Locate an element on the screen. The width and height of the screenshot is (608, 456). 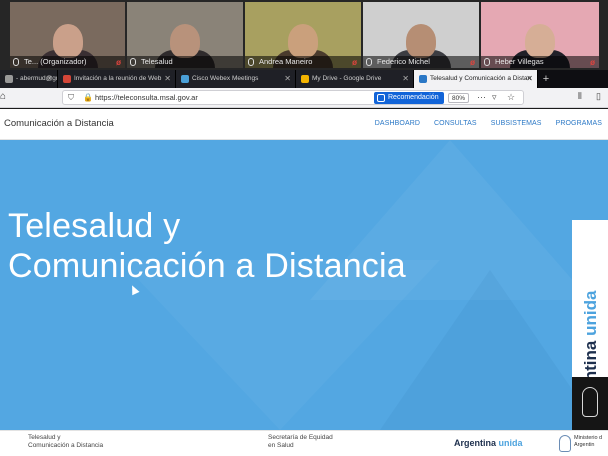
participant-name: Telesalud is located at coordinates (157, 61).